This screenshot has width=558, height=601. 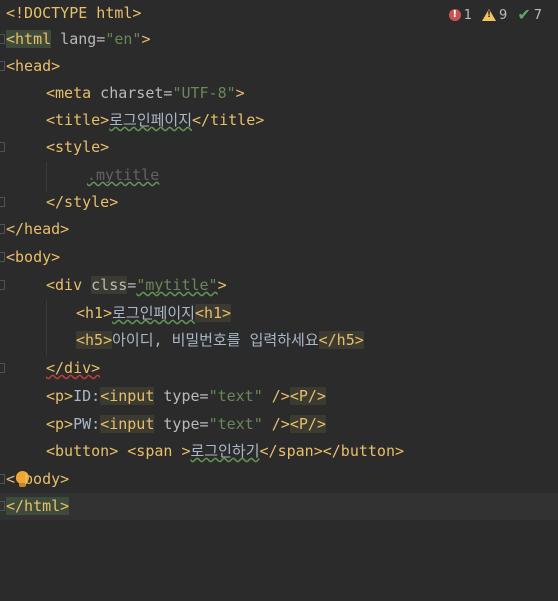 What do you see at coordinates (87, 396) in the screenshot?
I see `id-label-text: ID:` at bounding box center [87, 396].